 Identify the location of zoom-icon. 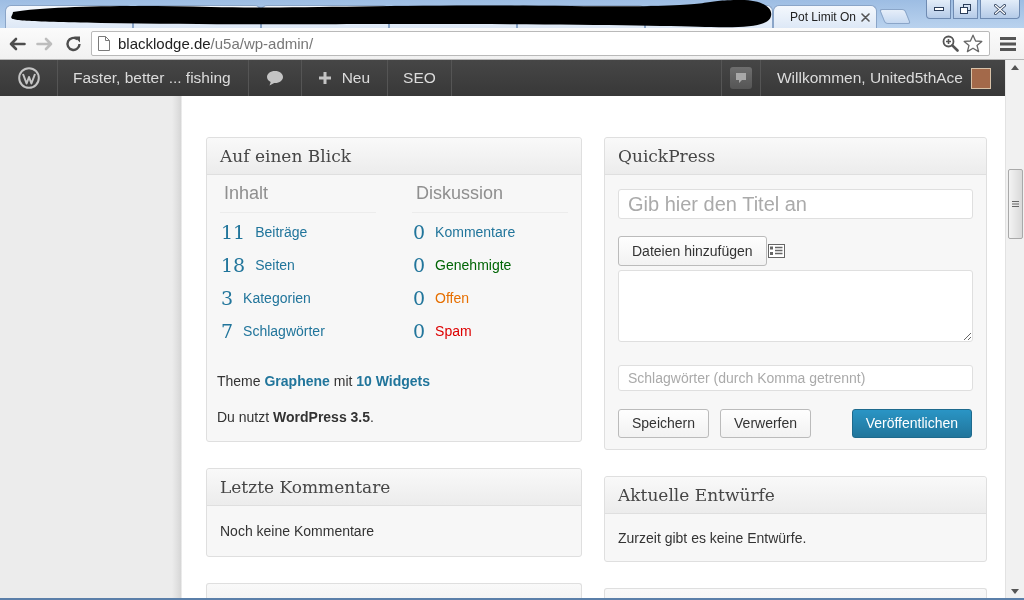
(950, 43).